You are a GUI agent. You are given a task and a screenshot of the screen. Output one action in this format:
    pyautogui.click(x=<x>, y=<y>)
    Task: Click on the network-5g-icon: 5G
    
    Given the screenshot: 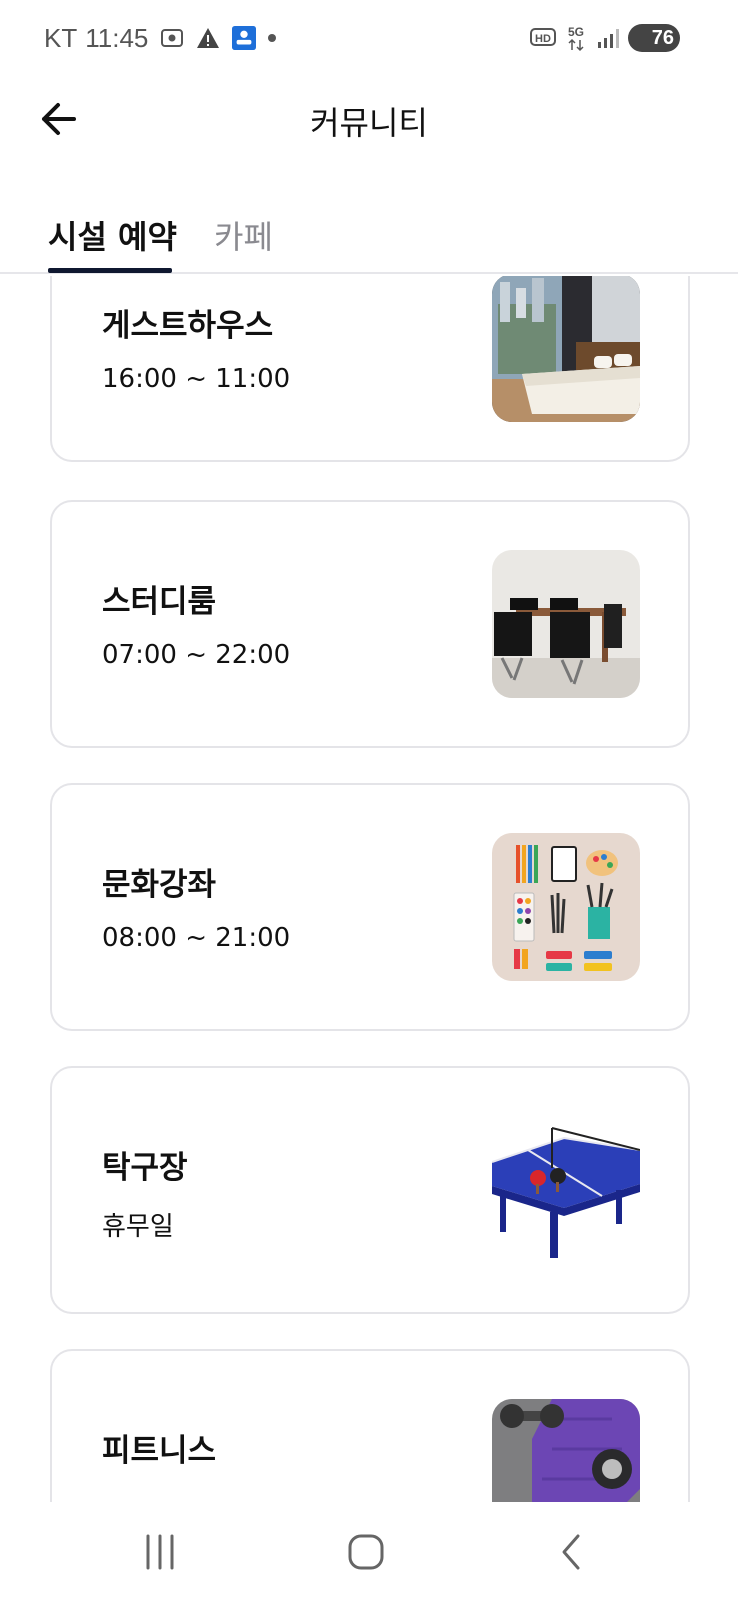 What is the action you would take?
    pyautogui.click(x=576, y=38)
    